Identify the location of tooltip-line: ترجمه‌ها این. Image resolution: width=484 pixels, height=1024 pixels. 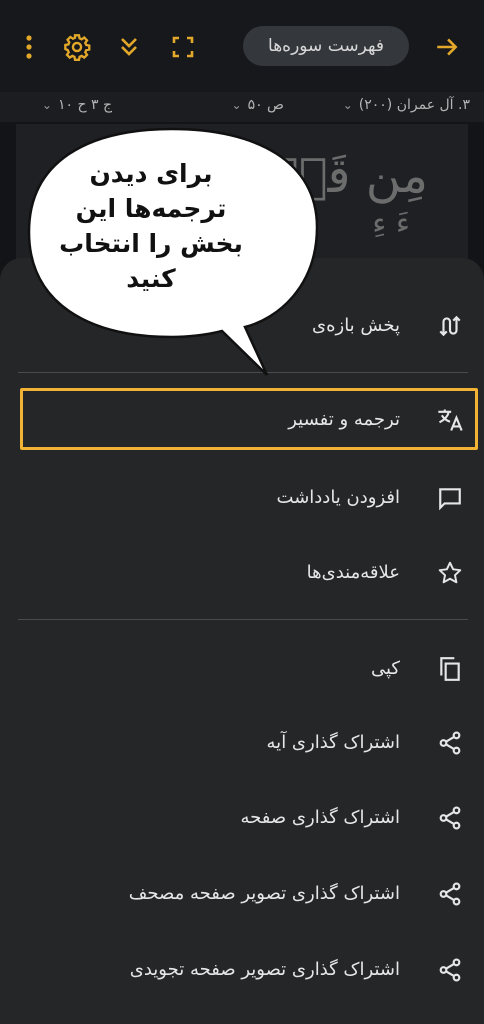
(151, 208).